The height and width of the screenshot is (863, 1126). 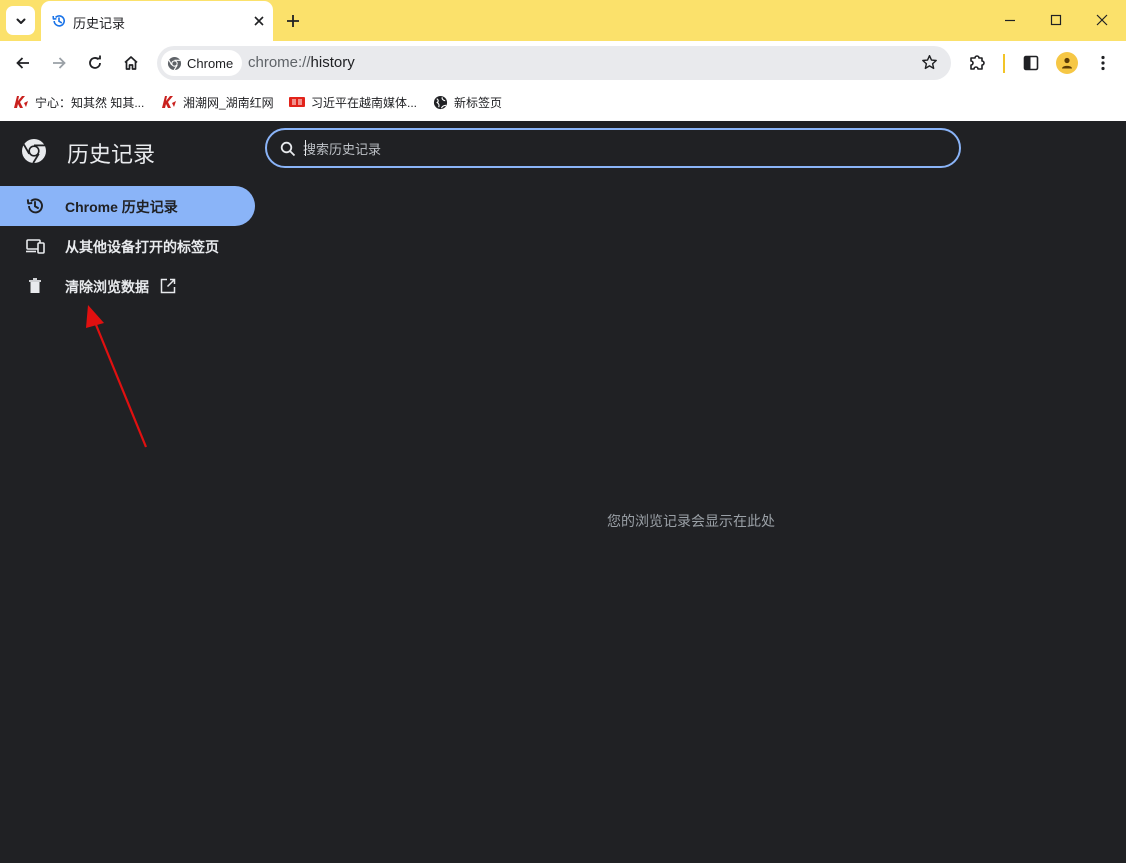 What do you see at coordinates (99, 23) in the screenshot?
I see `tab-title: 历史记录` at bounding box center [99, 23].